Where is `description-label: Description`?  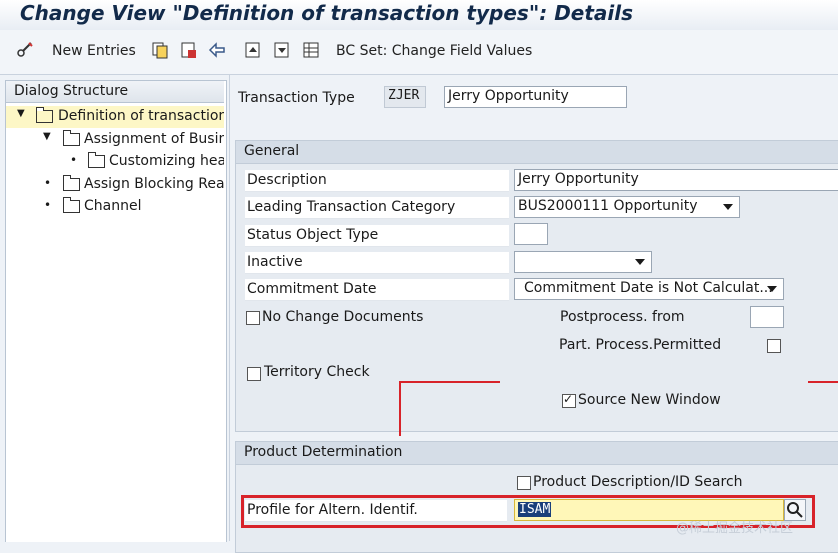
description-label: Description is located at coordinates (377, 181).